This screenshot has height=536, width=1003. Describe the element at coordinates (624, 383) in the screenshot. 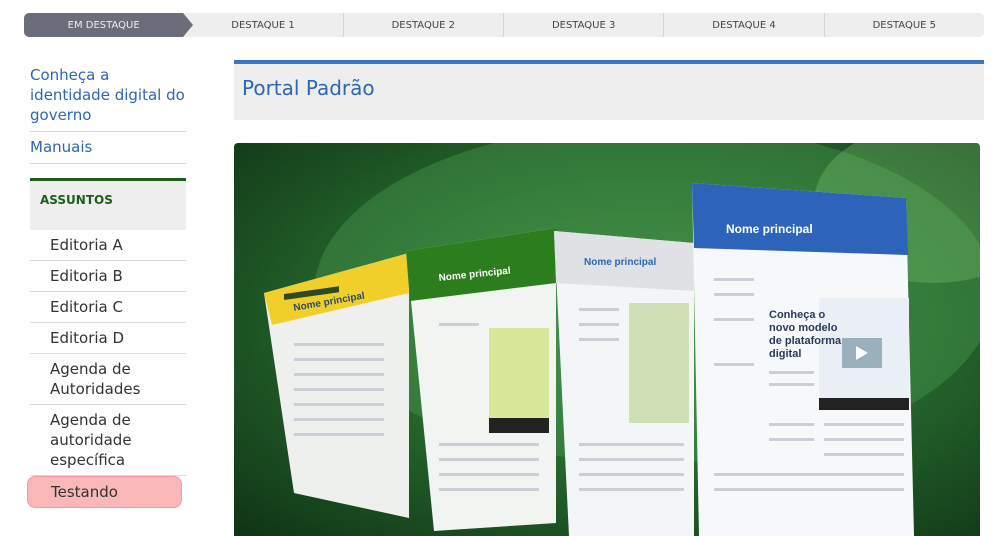

I see `mockup-card-gray: Nome principal` at that location.